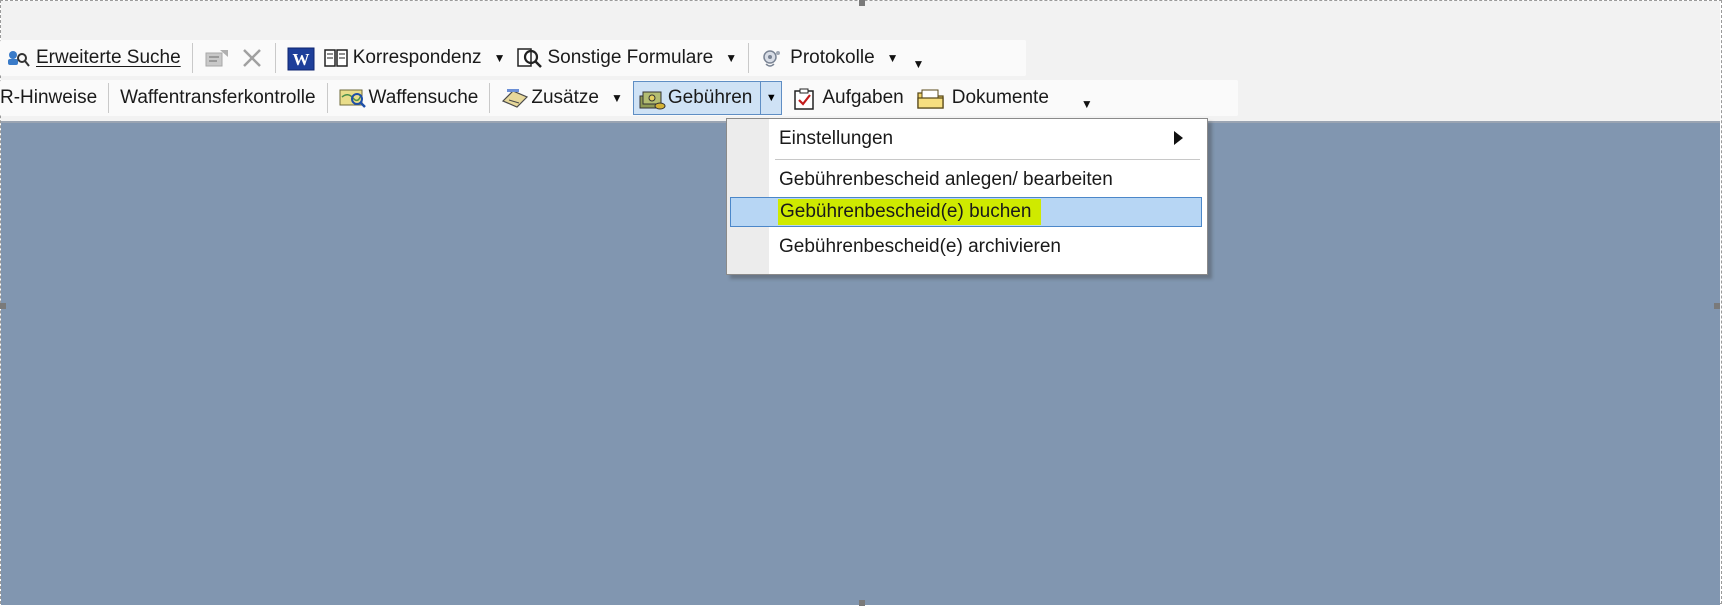  Describe the element at coordinates (987, 159) in the screenshot. I see `menu-separator` at that location.